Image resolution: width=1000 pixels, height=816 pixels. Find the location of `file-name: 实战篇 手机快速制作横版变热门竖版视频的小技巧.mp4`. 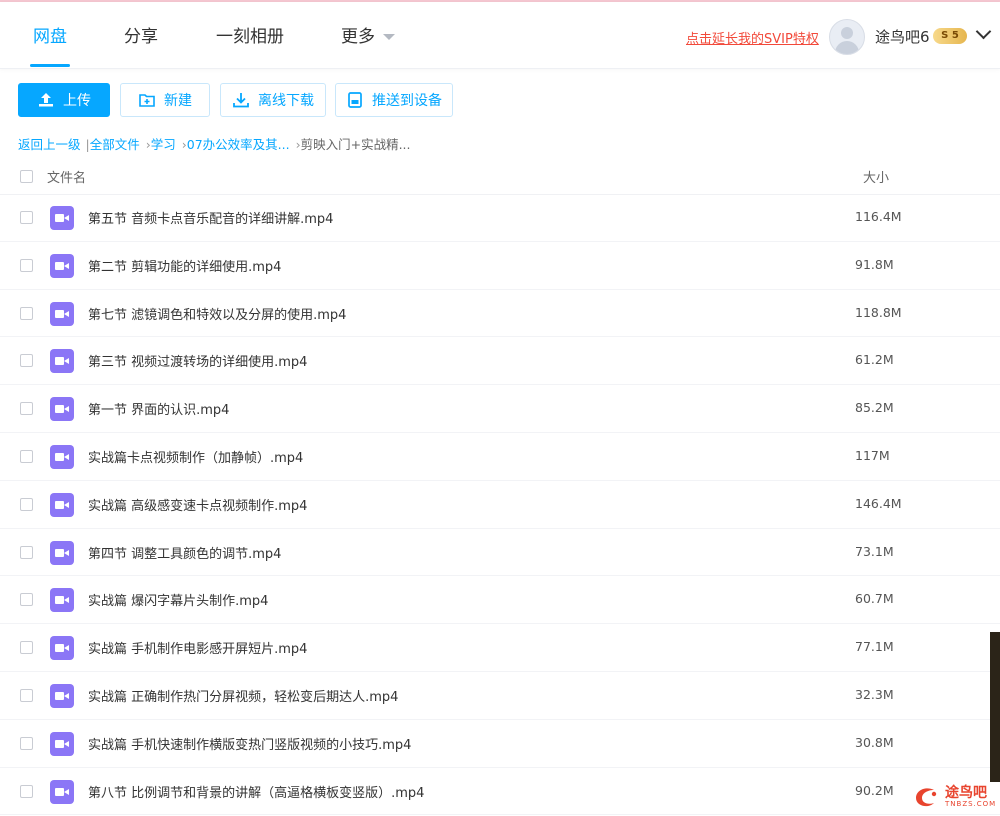

file-name: 实战篇 手机快速制作横版变热门竖版视频的小技巧.mp4 is located at coordinates (249, 743).